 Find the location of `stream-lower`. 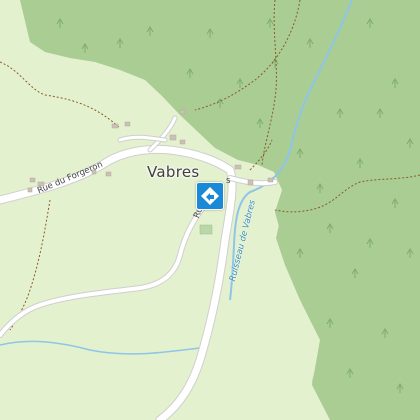

stream-lower is located at coordinates (100, 347).